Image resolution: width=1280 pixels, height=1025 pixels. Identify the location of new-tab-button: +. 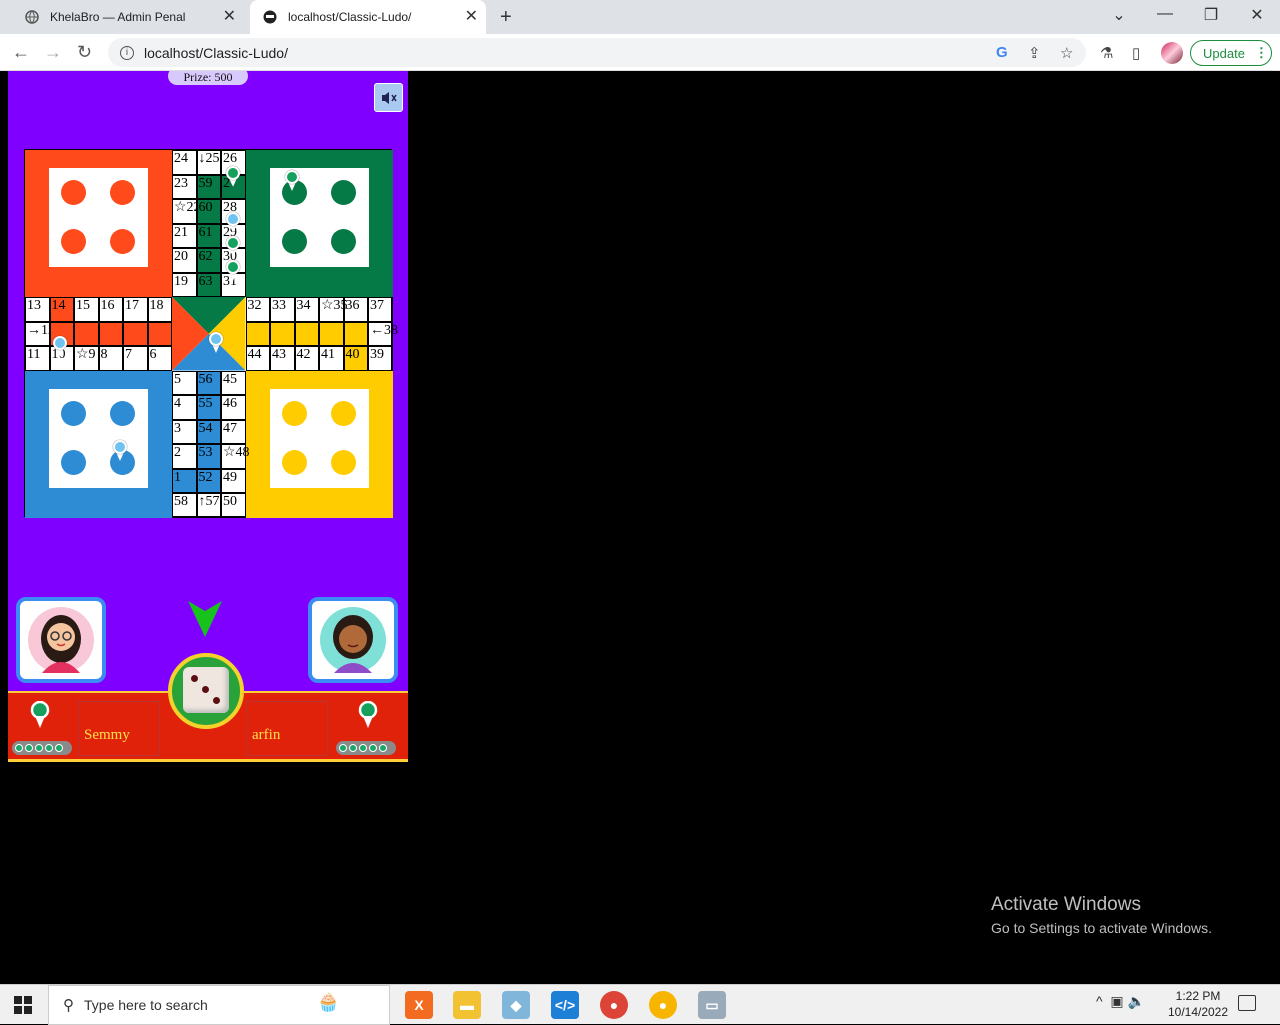
(506, 17).